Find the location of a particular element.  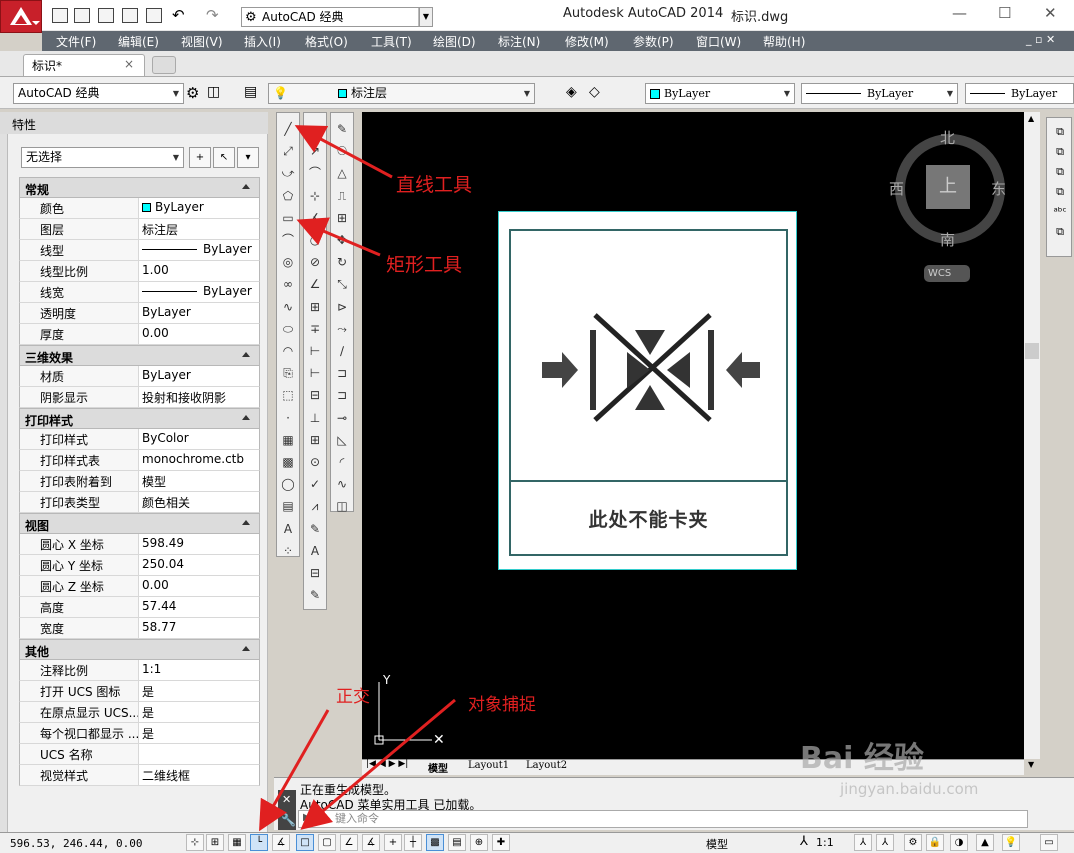

draw-tool-icon: ▦ is located at coordinates (288, 440).